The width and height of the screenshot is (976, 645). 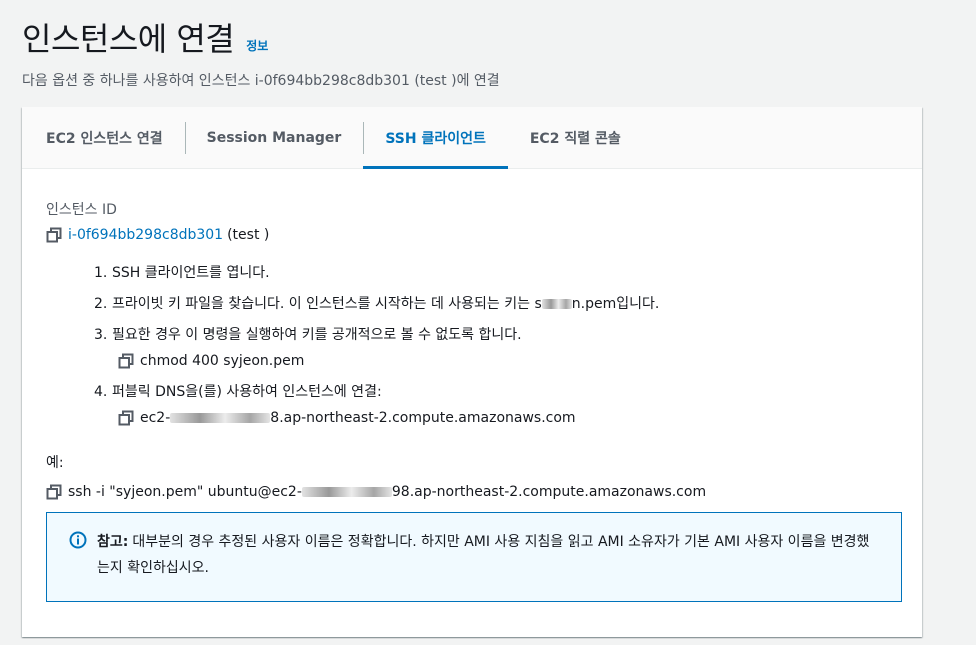 What do you see at coordinates (191, 273) in the screenshot?
I see `step-text: SSH 클라이언트를 엽니다.` at bounding box center [191, 273].